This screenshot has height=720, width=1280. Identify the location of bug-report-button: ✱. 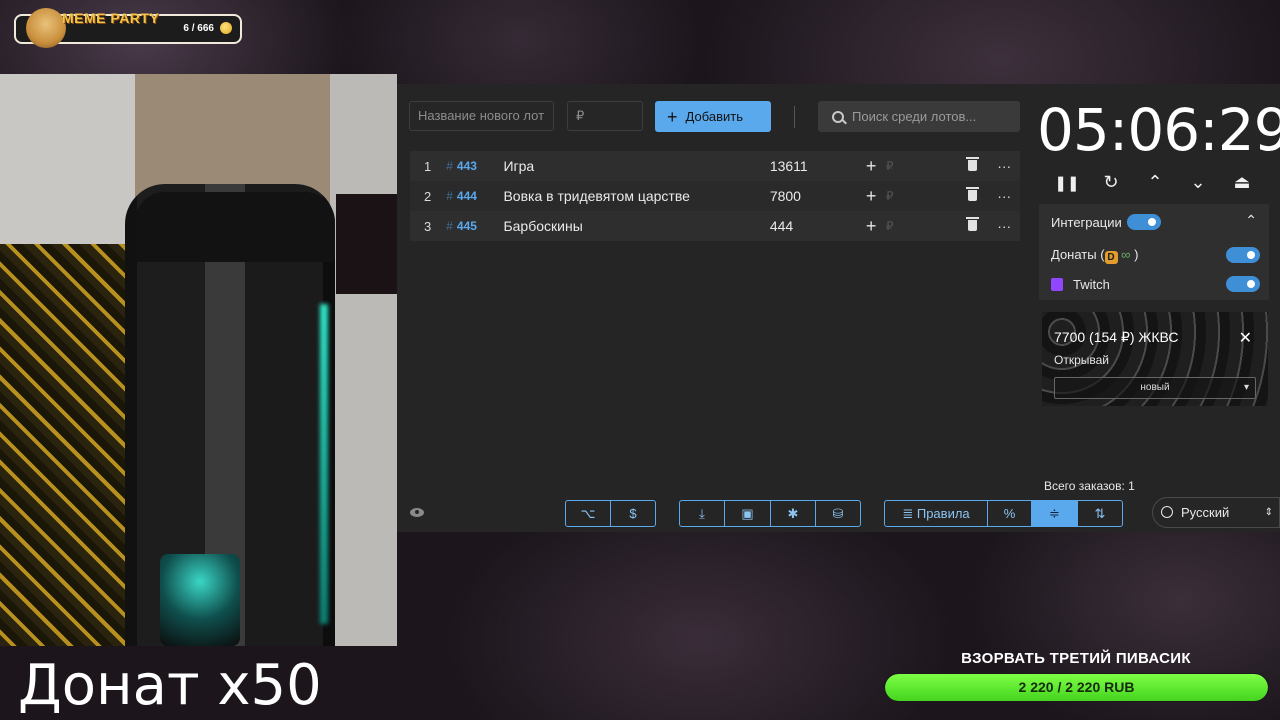
(793, 513).